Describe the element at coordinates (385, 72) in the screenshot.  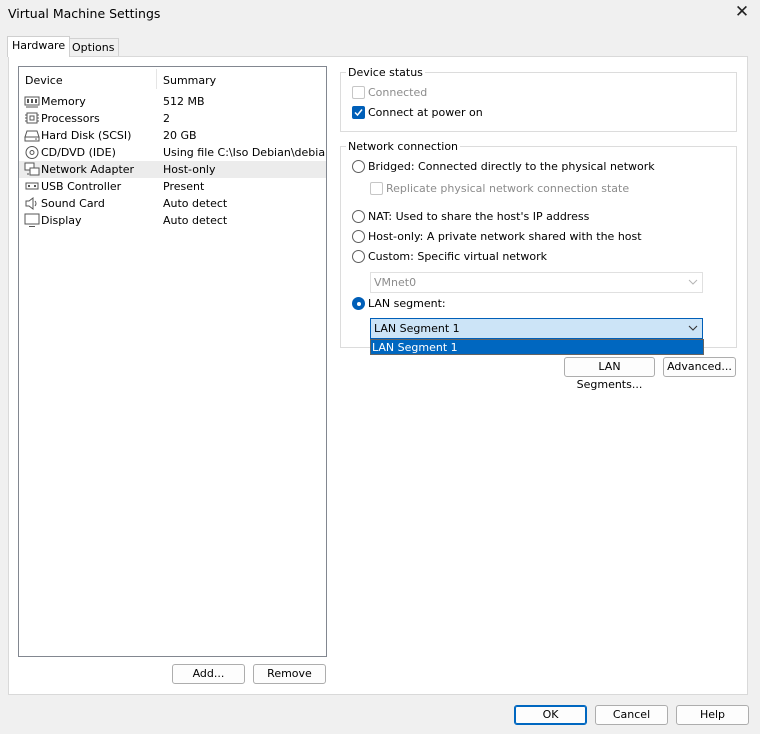
I see `device-status-label: Device status` at that location.